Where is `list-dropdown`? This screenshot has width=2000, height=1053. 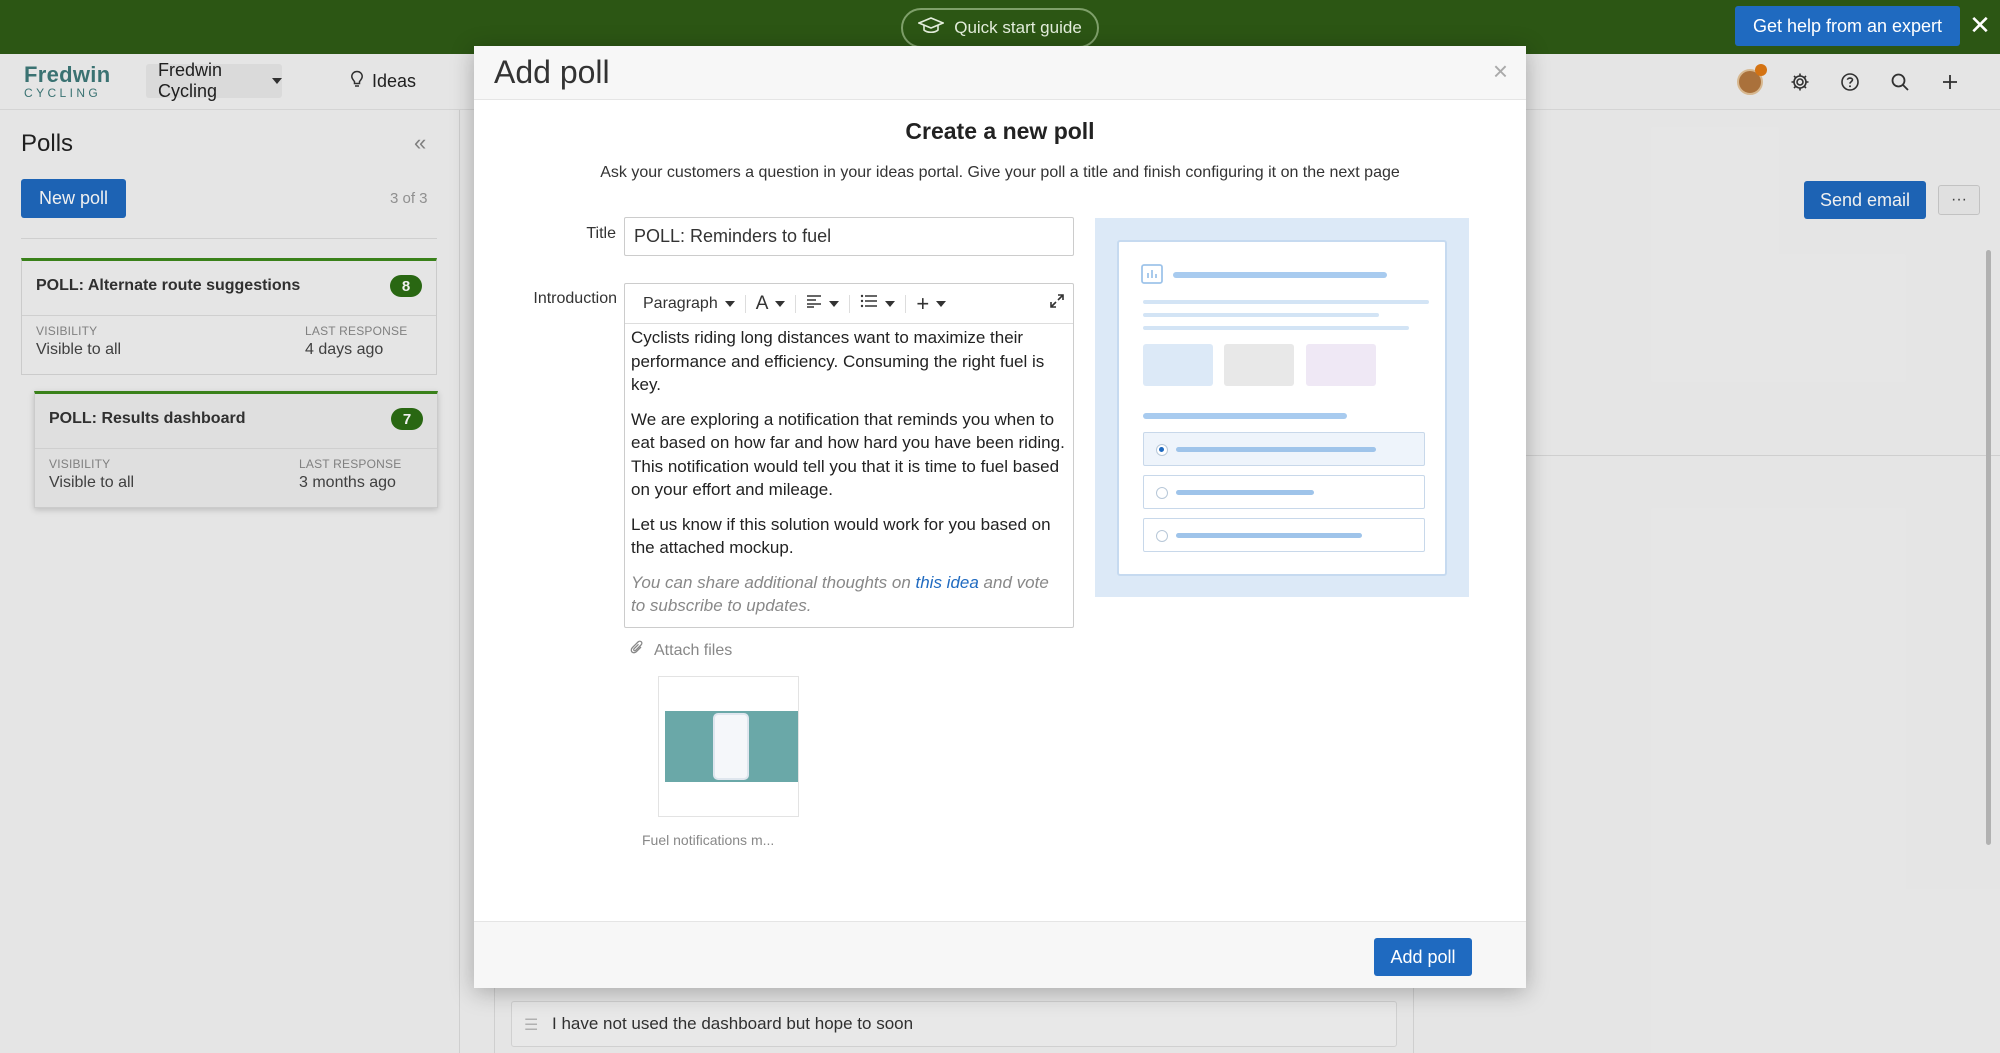 list-dropdown is located at coordinates (877, 304).